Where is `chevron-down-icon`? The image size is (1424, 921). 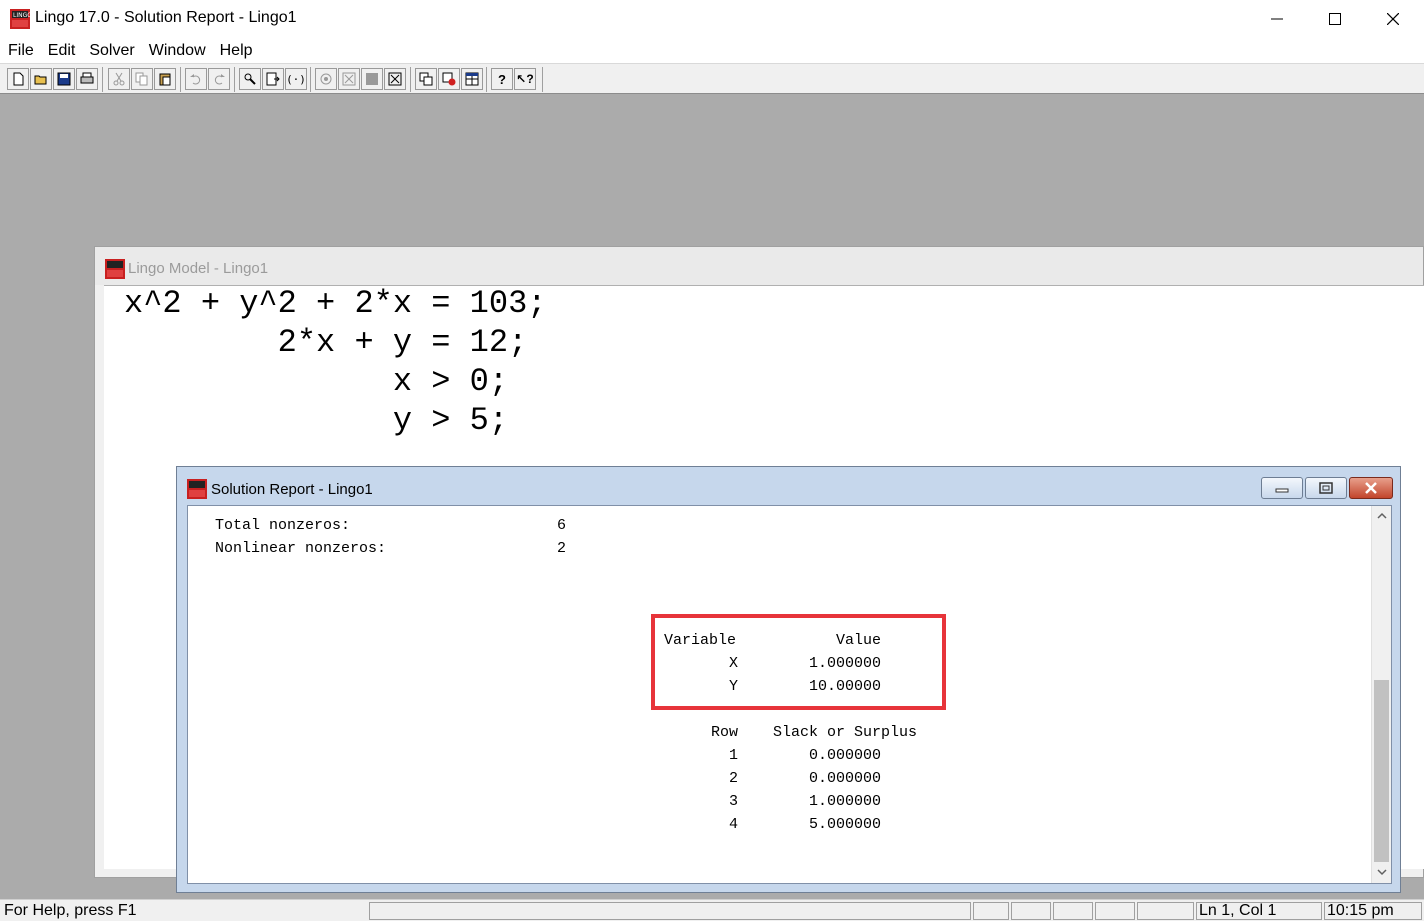 chevron-down-icon is located at coordinates (1382, 872).